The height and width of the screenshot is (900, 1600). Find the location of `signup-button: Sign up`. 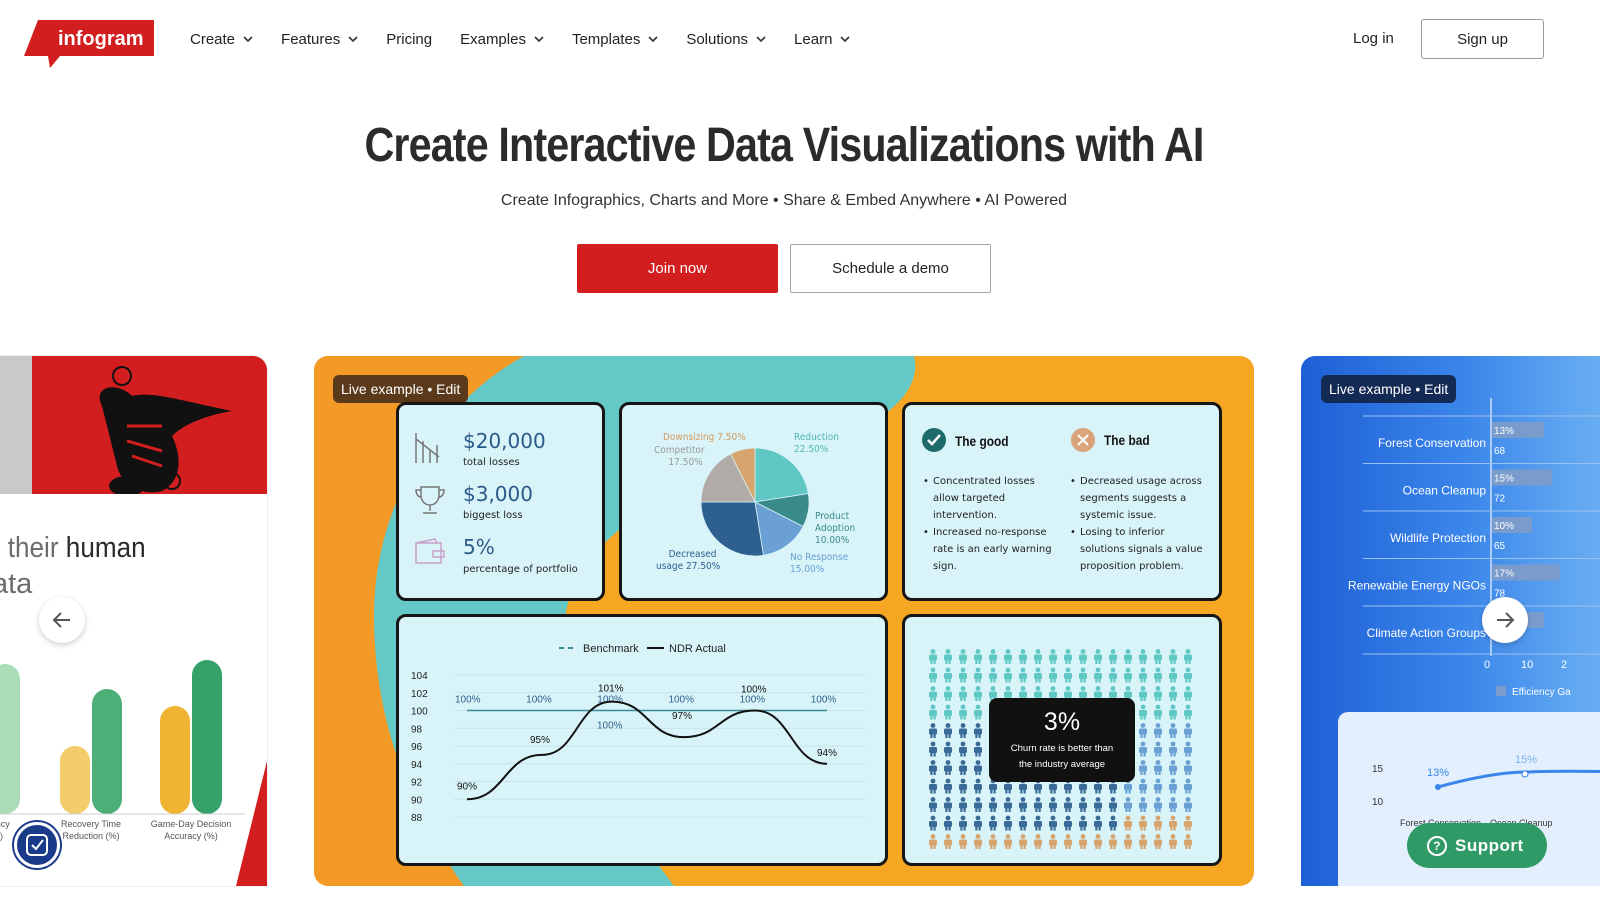

signup-button: Sign up is located at coordinates (1482, 39).